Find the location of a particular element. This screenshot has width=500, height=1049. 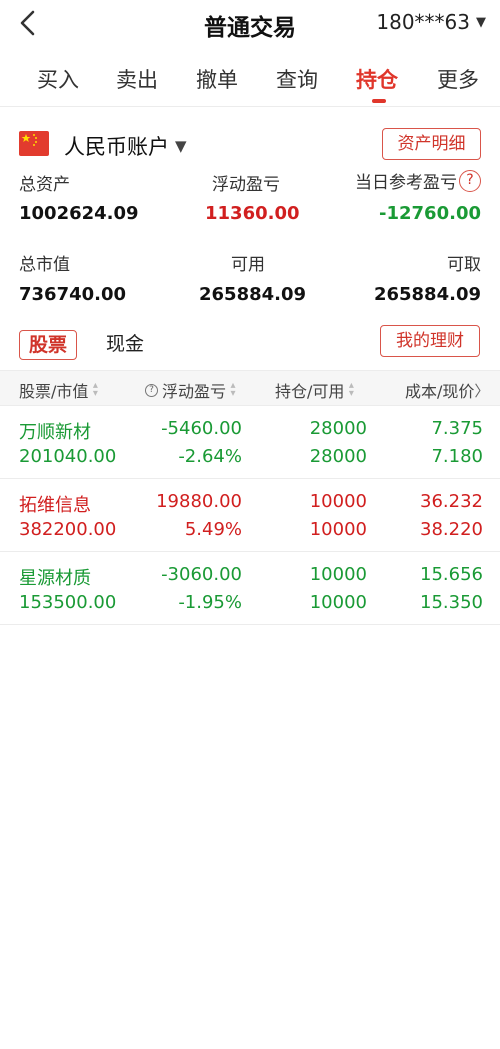

header-label: 股票/市值 is located at coordinates (54, 391).